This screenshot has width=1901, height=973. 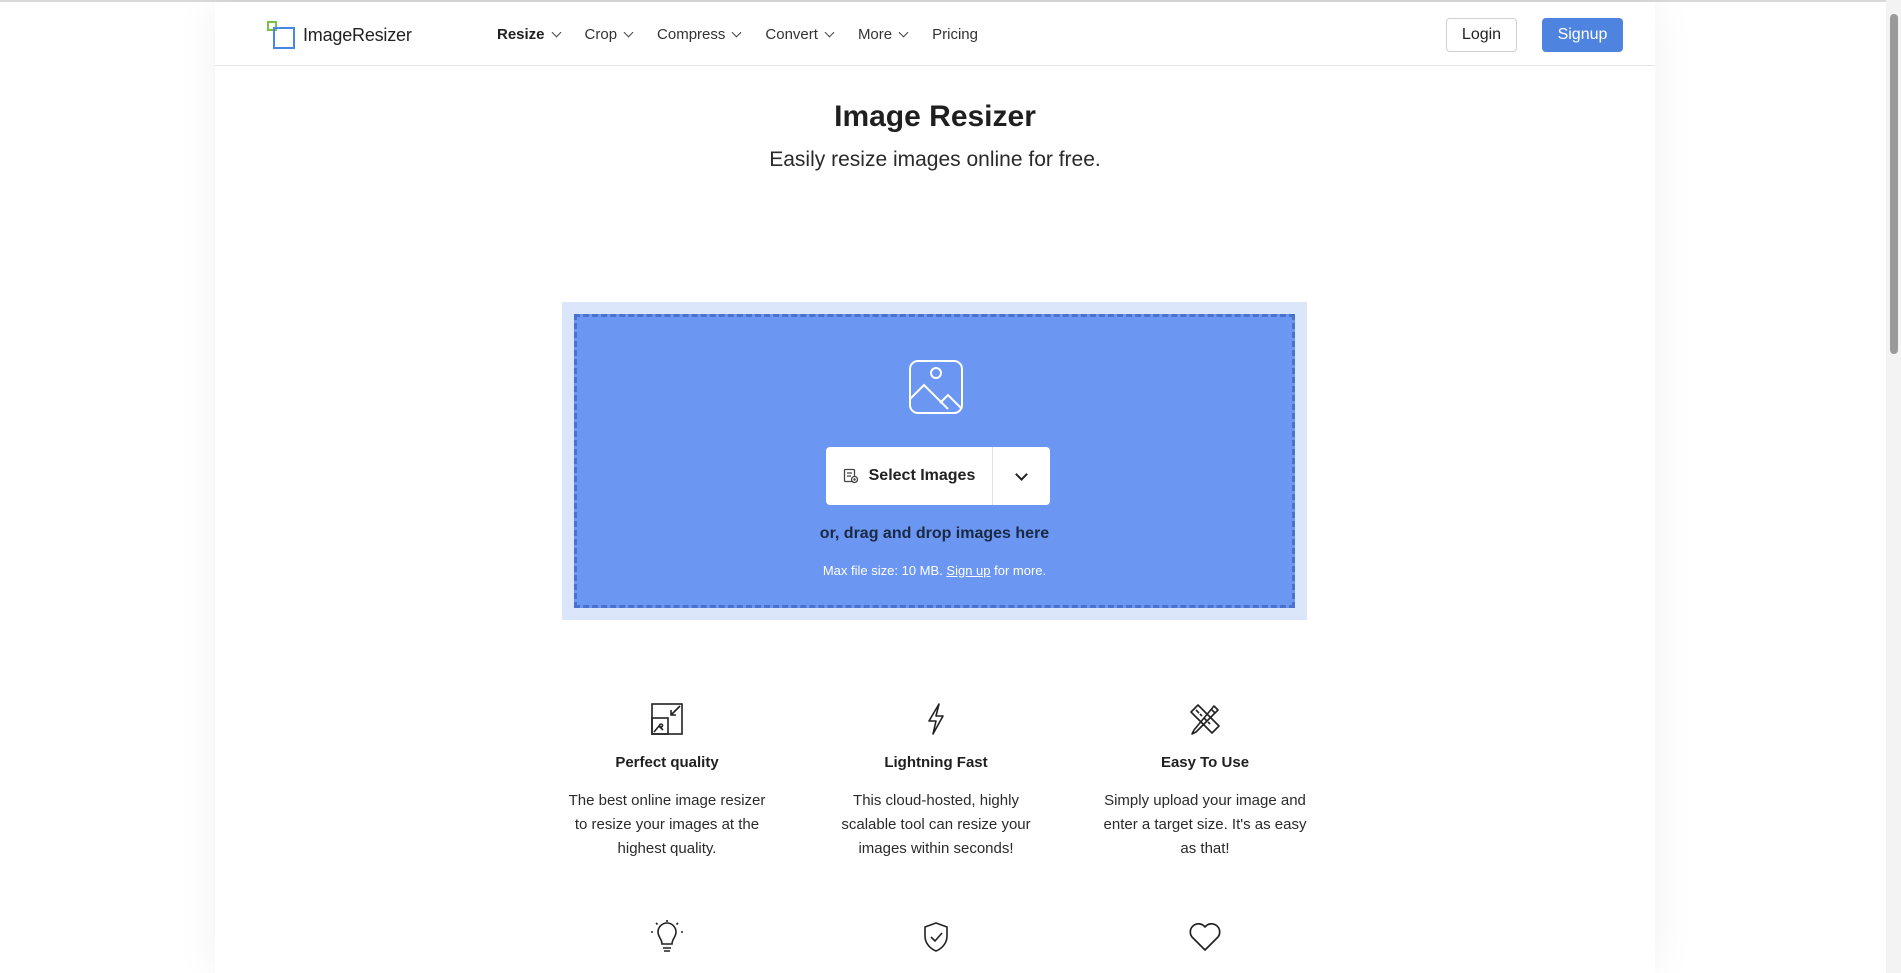 I want to click on max-size-prefix: Max file size: 10 MB., so click(x=882, y=570).